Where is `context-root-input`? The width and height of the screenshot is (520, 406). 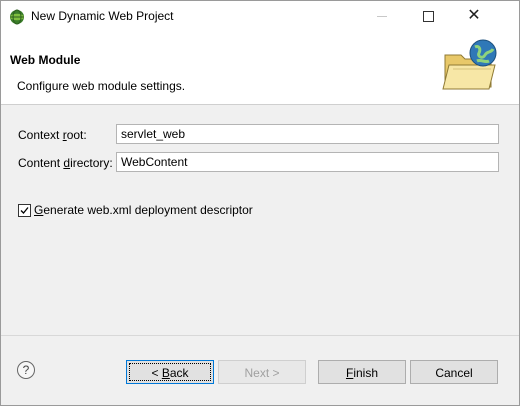 context-root-input is located at coordinates (307, 134).